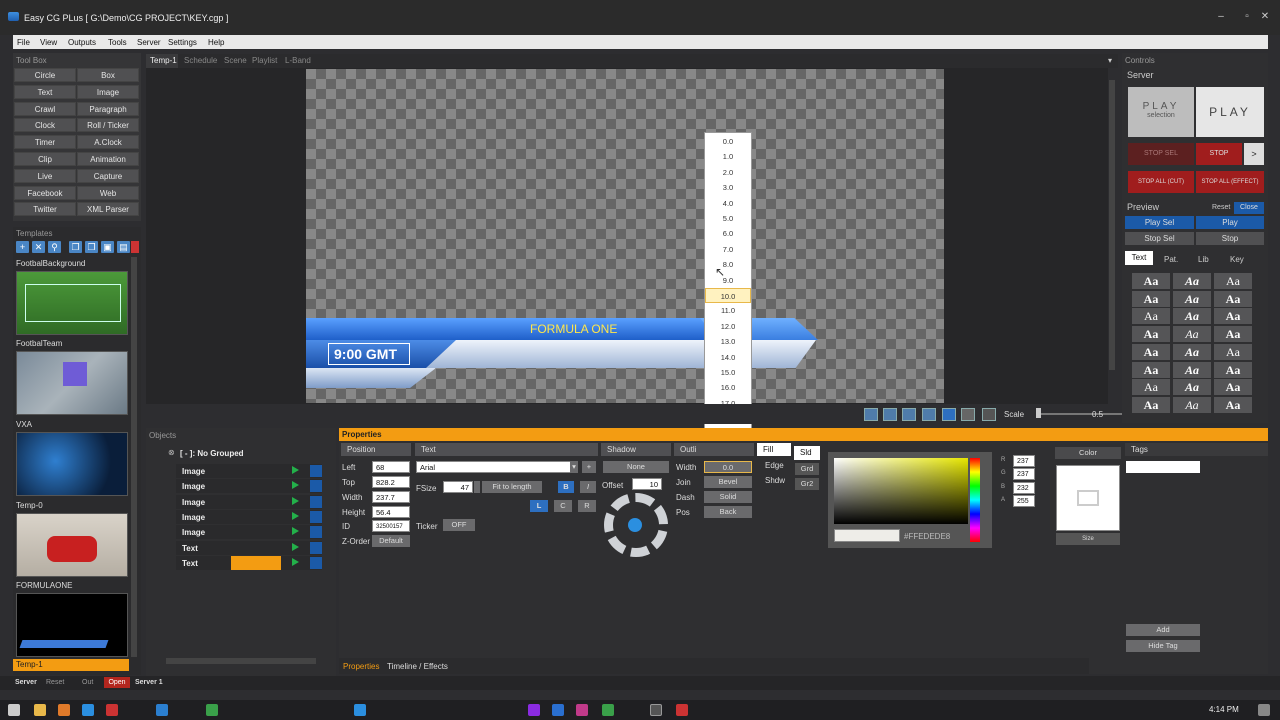 This screenshot has height=720, width=1280. I want to click on tab-properties: Properties, so click(361, 666).